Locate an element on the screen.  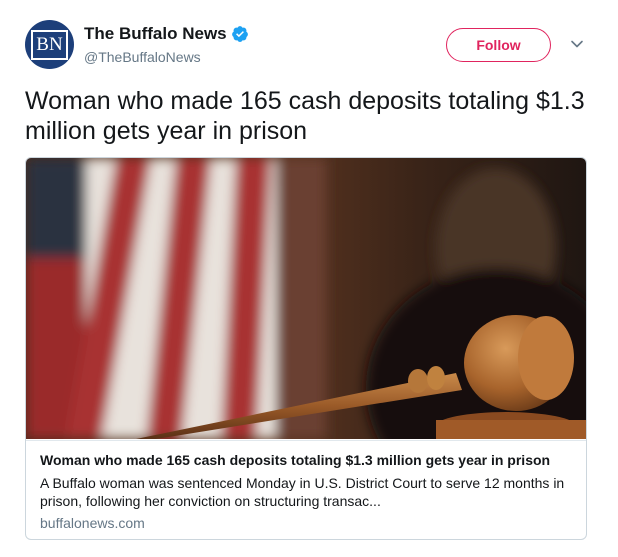
account-name: The Buffalo News is located at coordinates (166, 34).